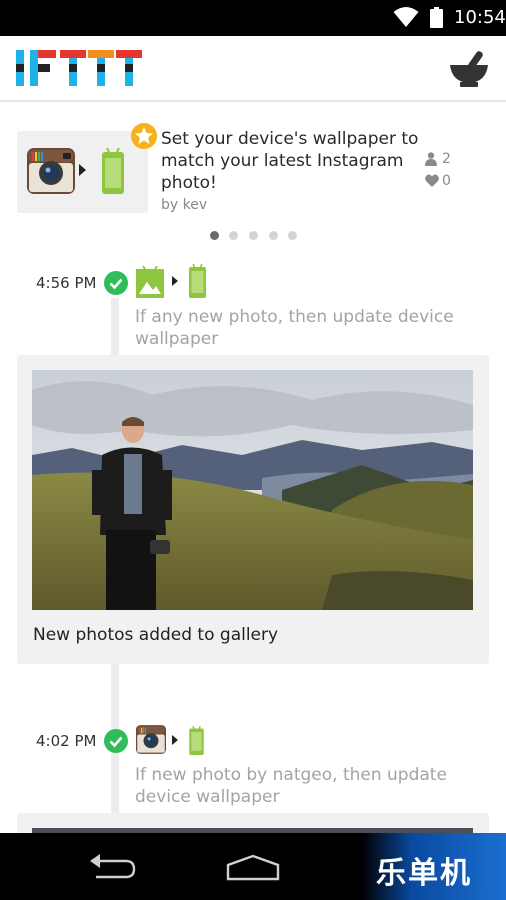 This screenshot has width=506, height=900. I want to click on user-icon, so click(431, 159).